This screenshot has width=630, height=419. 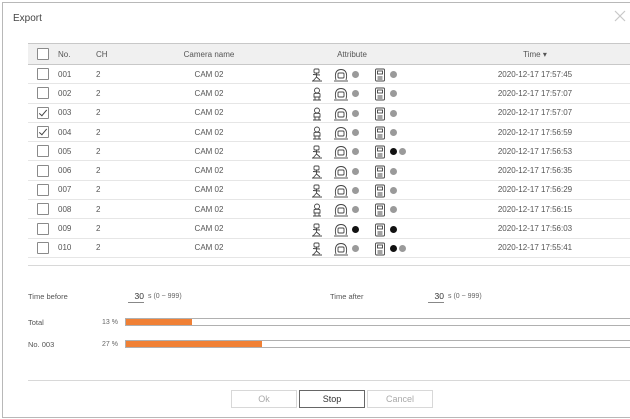 What do you see at coordinates (77, 54) in the screenshot?
I see `header-no: No.` at bounding box center [77, 54].